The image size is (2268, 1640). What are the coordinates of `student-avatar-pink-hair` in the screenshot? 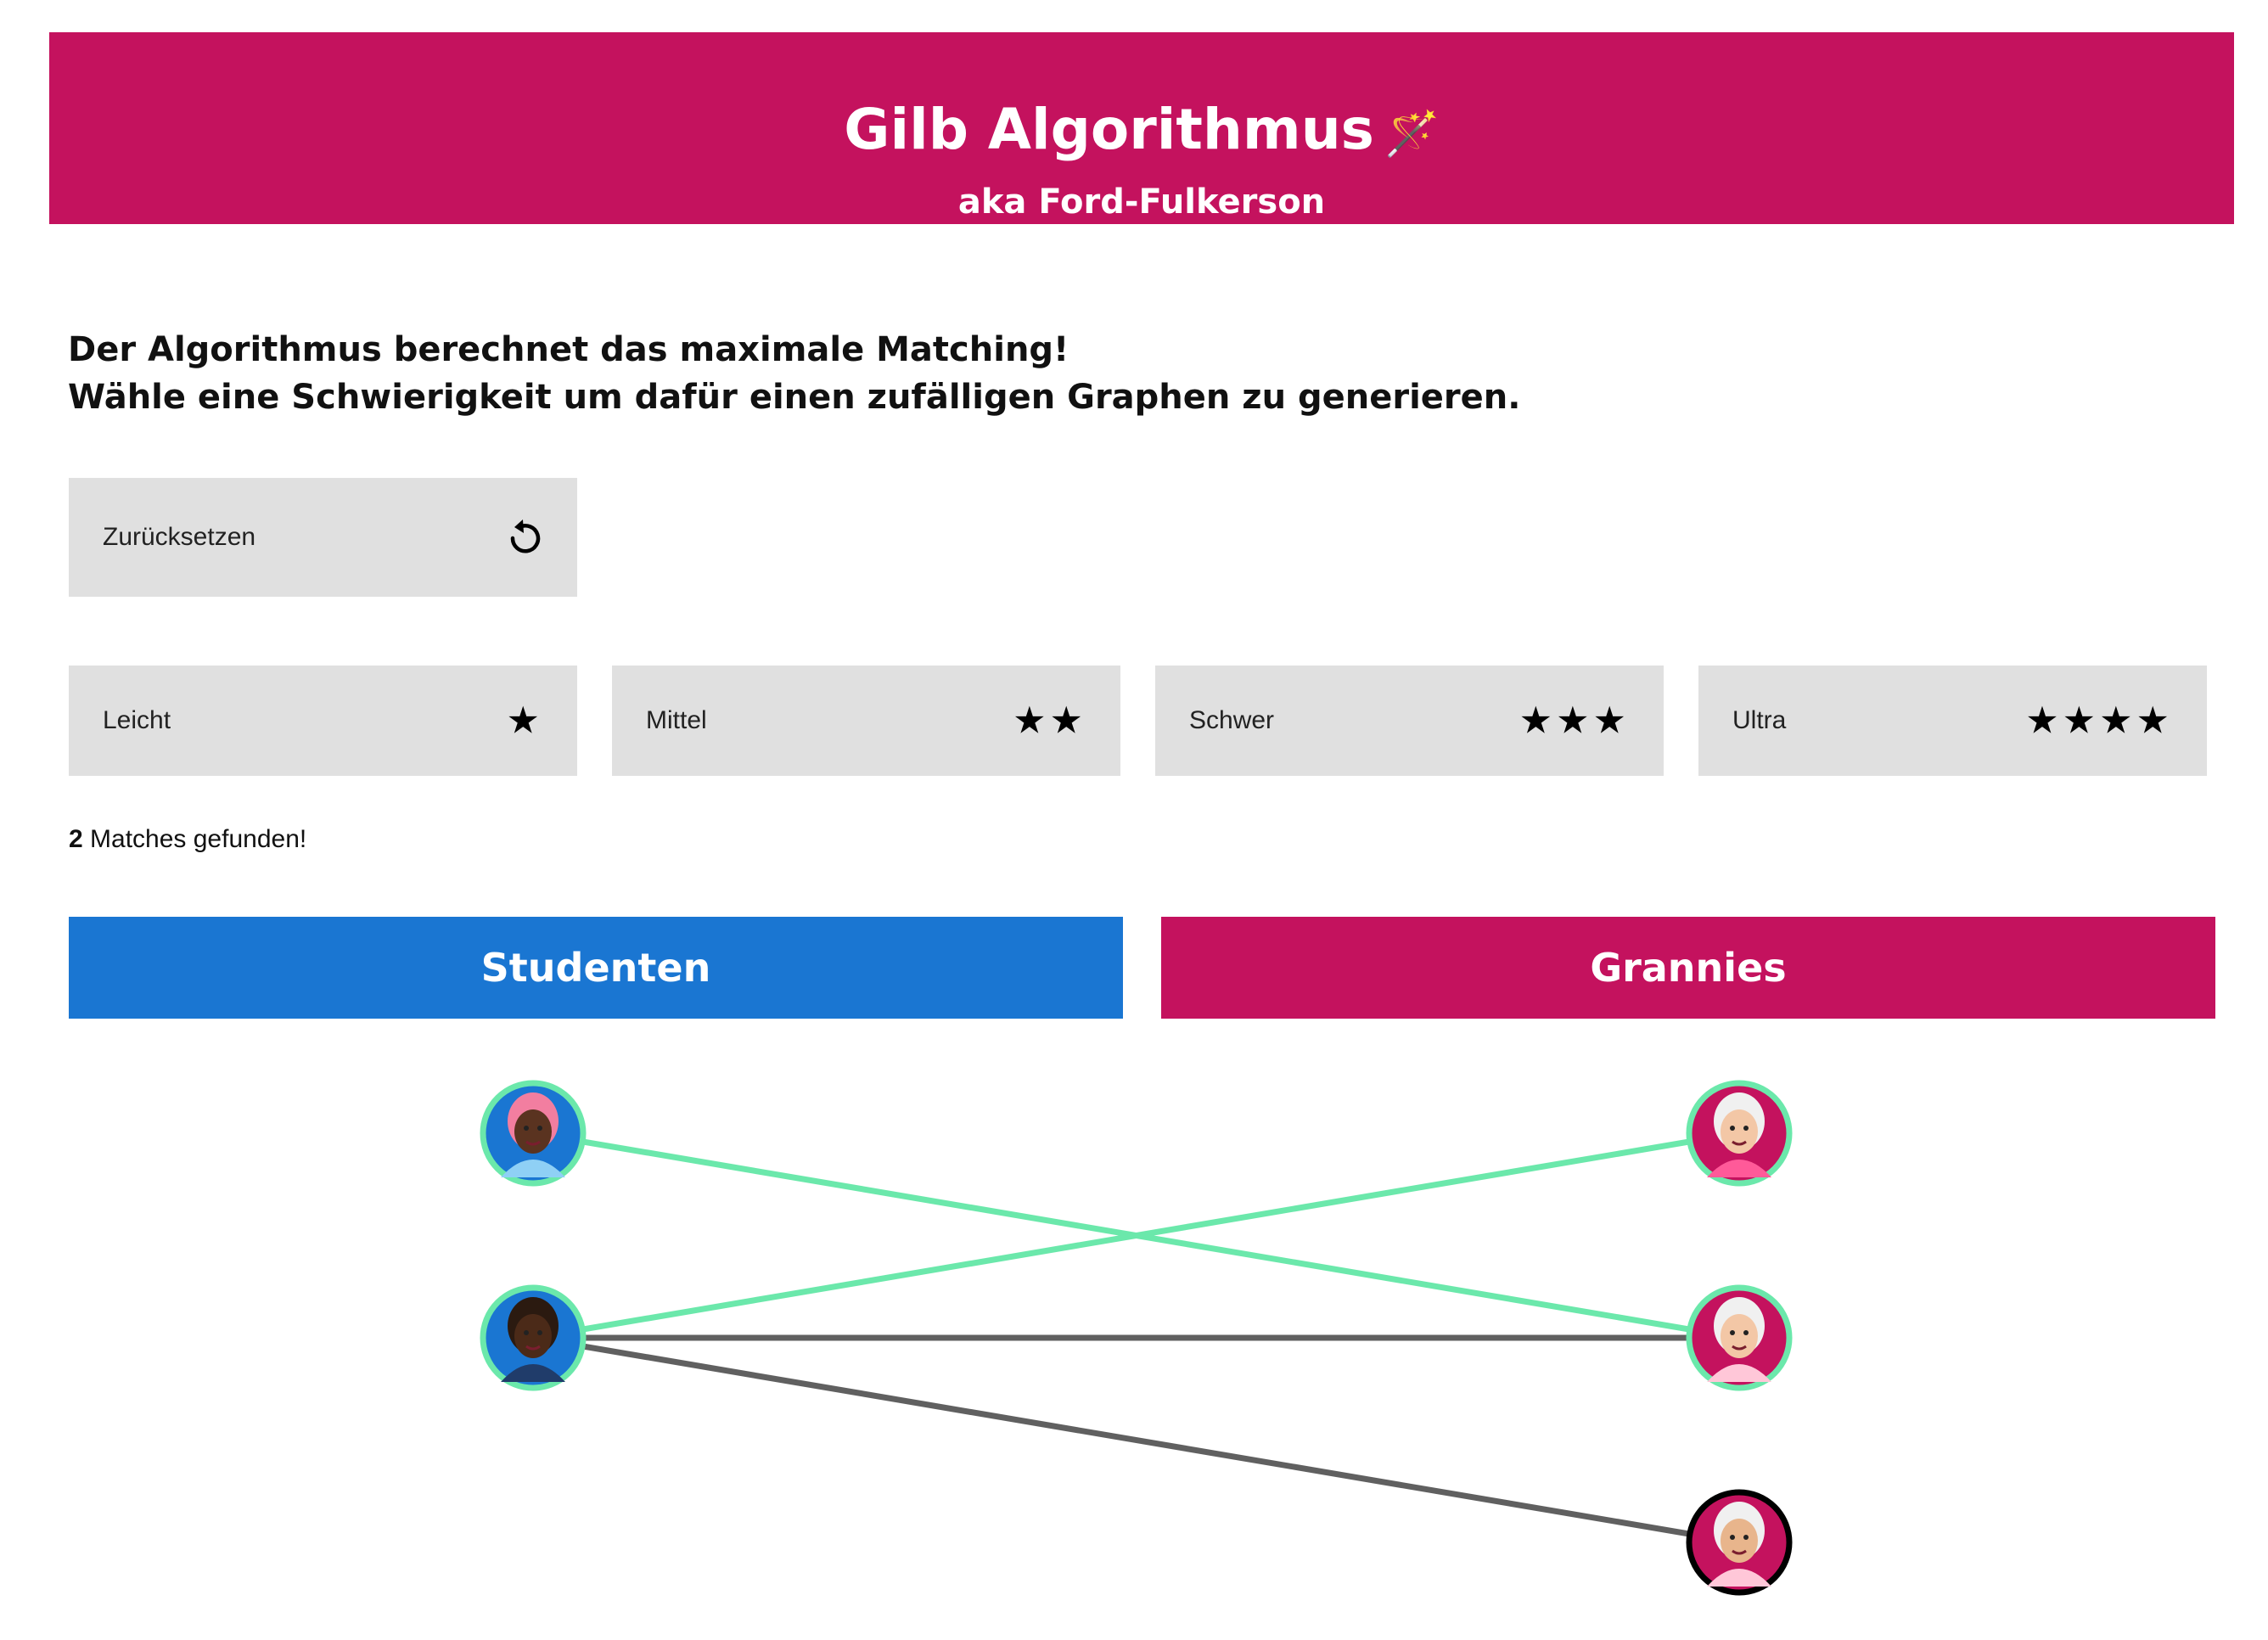 It's located at (533, 1133).